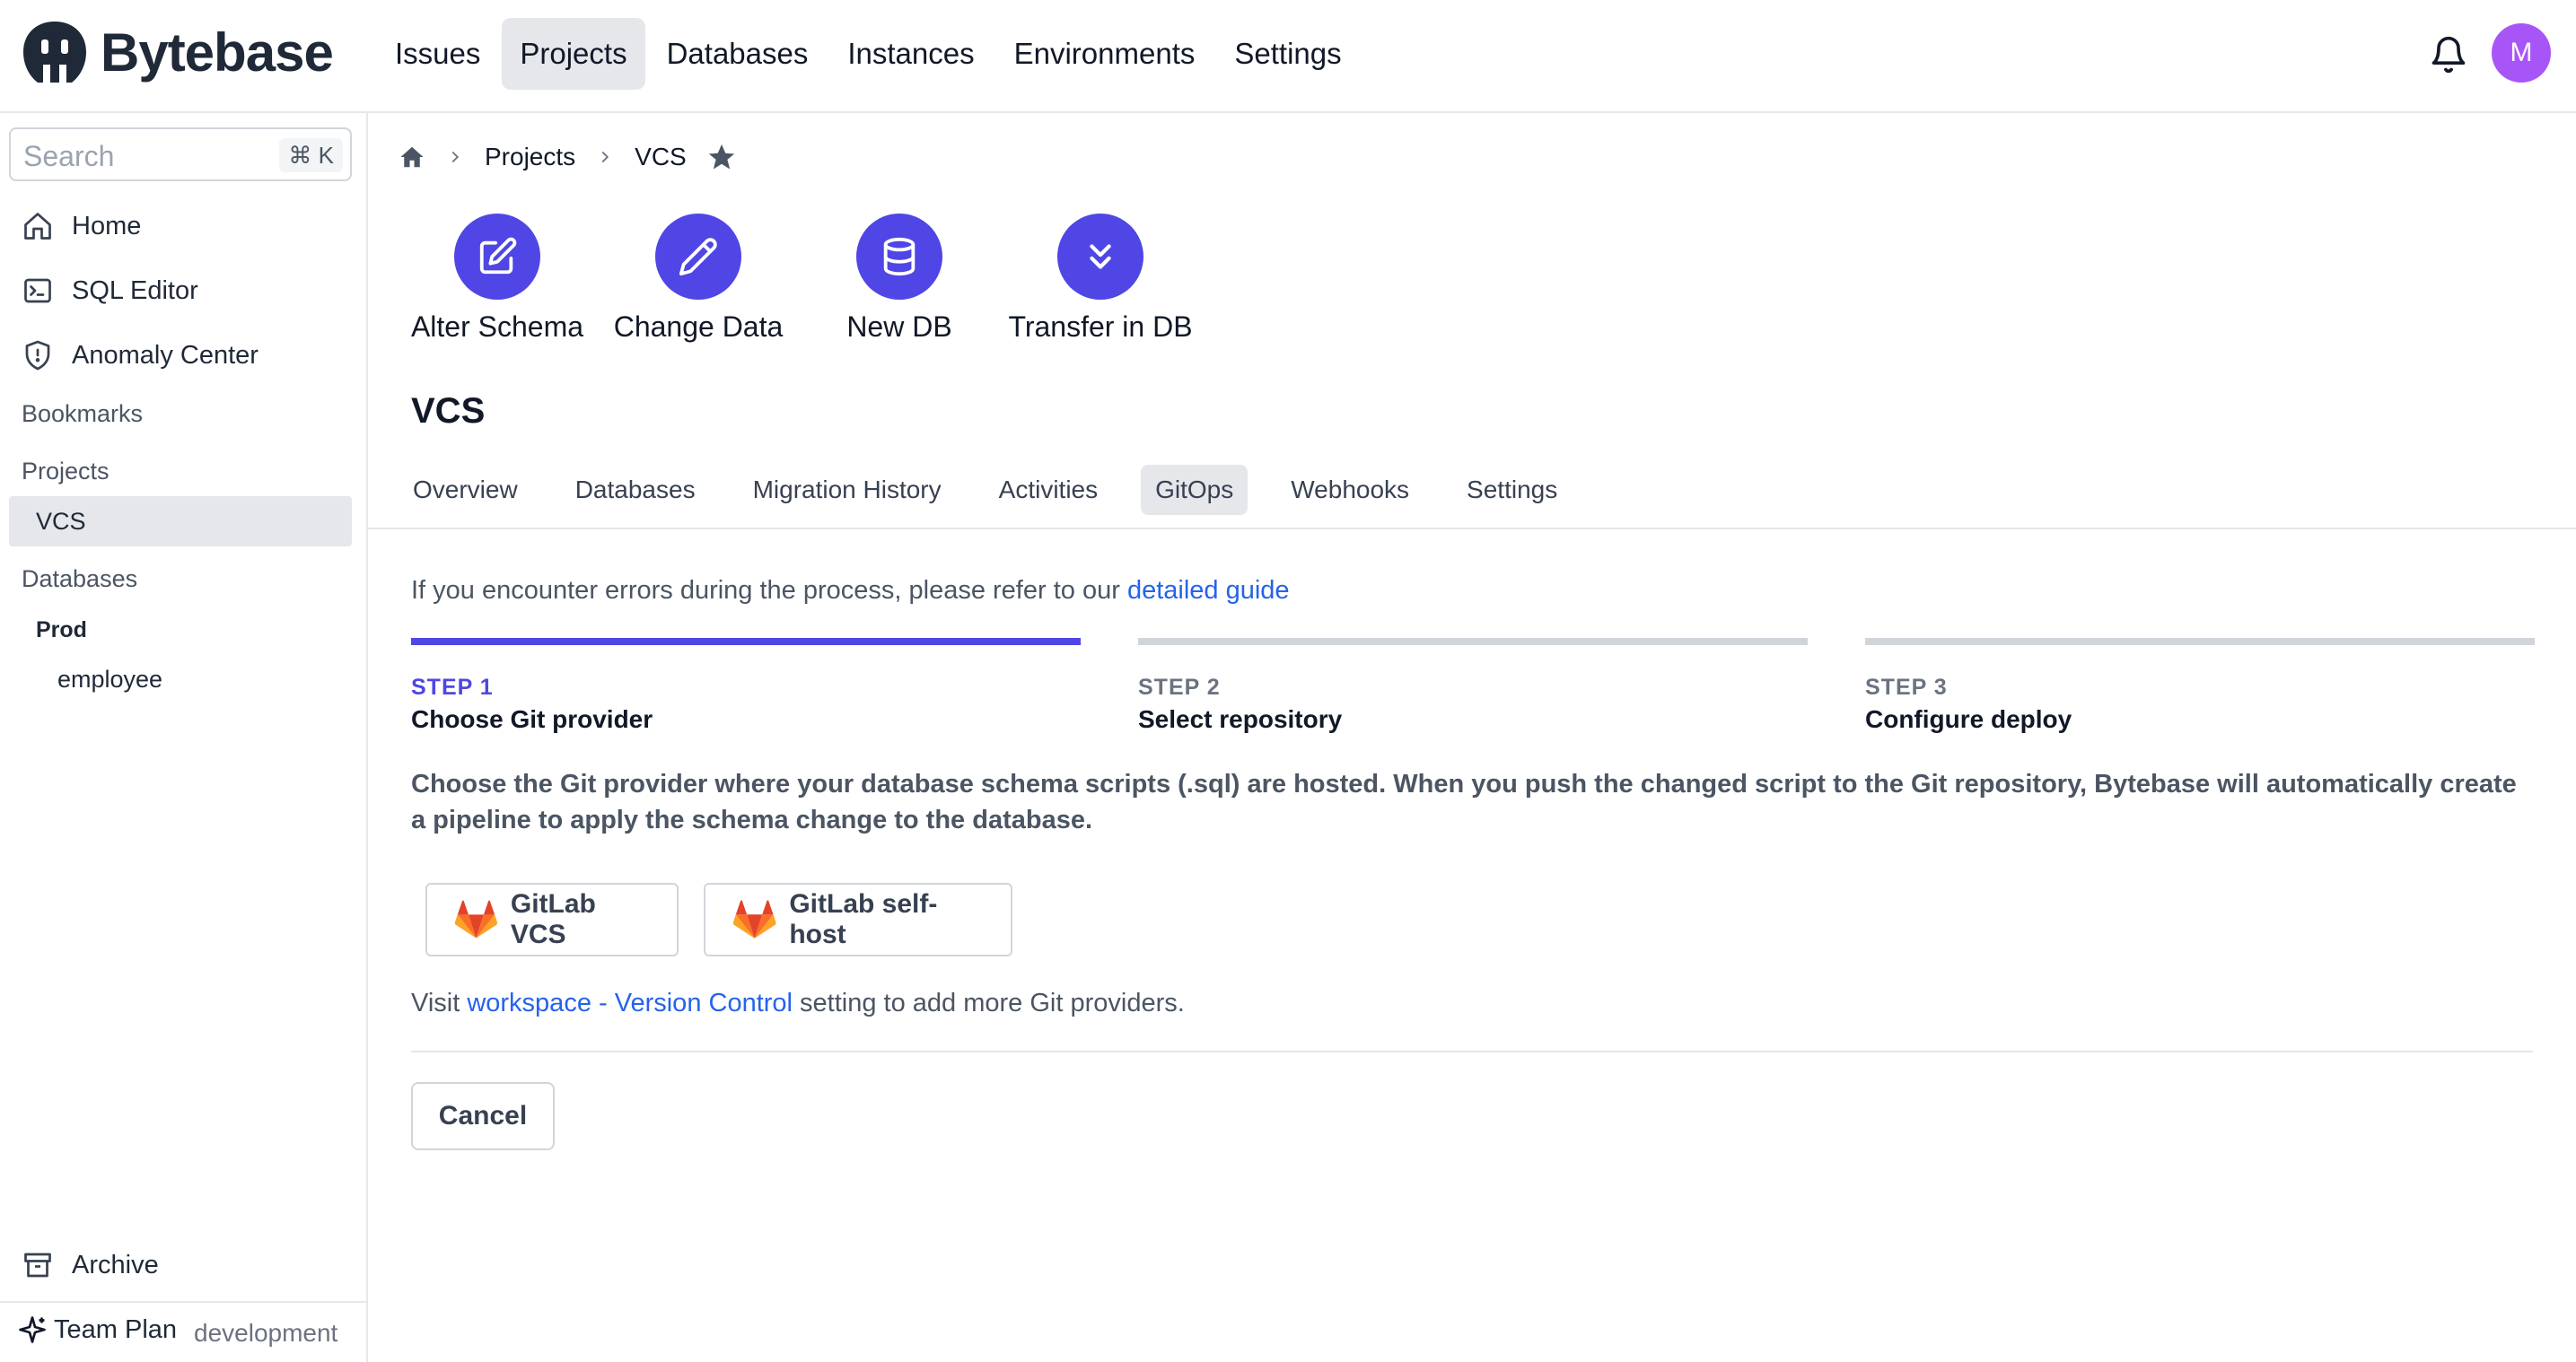 The image size is (2576, 1362). Describe the element at coordinates (1472, 528) in the screenshot. I see `tabs-divider` at that location.